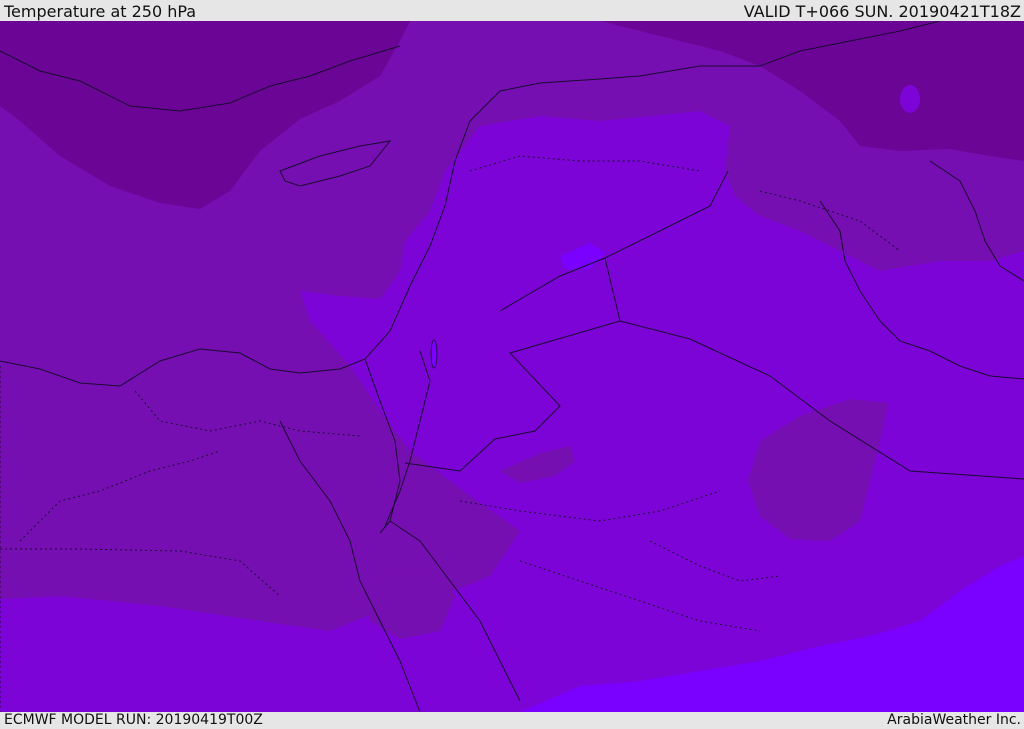  I want to click on valid-time-label: VALID T+066 SUN. 20190421T18Z, so click(882, 11).